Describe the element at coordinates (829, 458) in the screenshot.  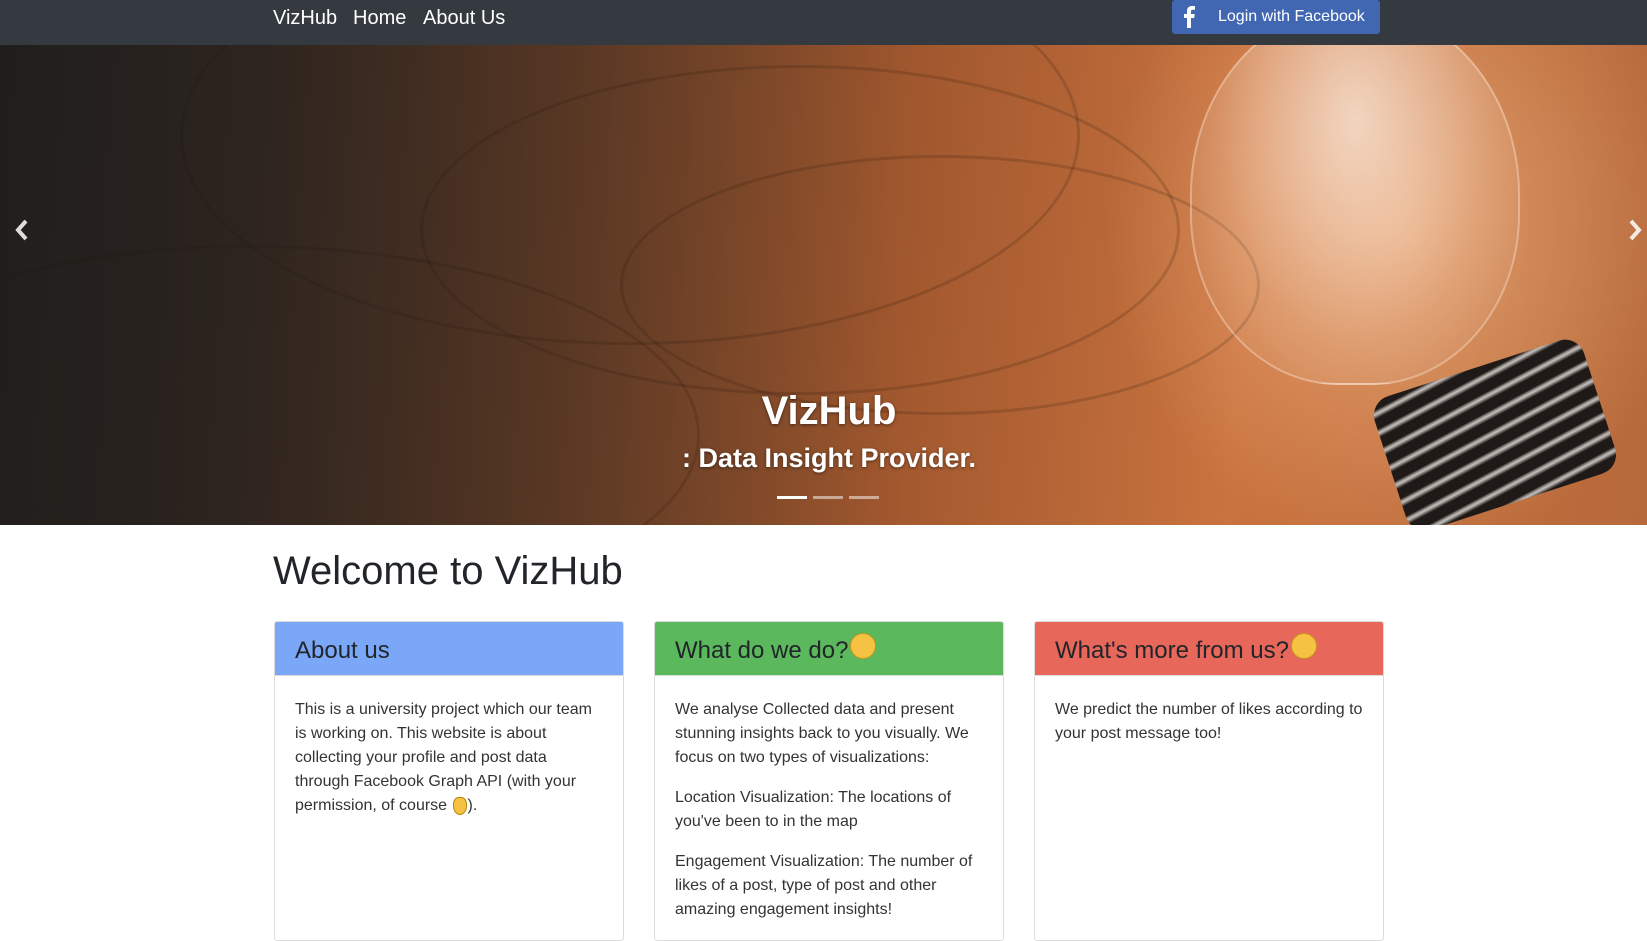
I see `hero-subtitle: : Data Insight Provider.` at that location.